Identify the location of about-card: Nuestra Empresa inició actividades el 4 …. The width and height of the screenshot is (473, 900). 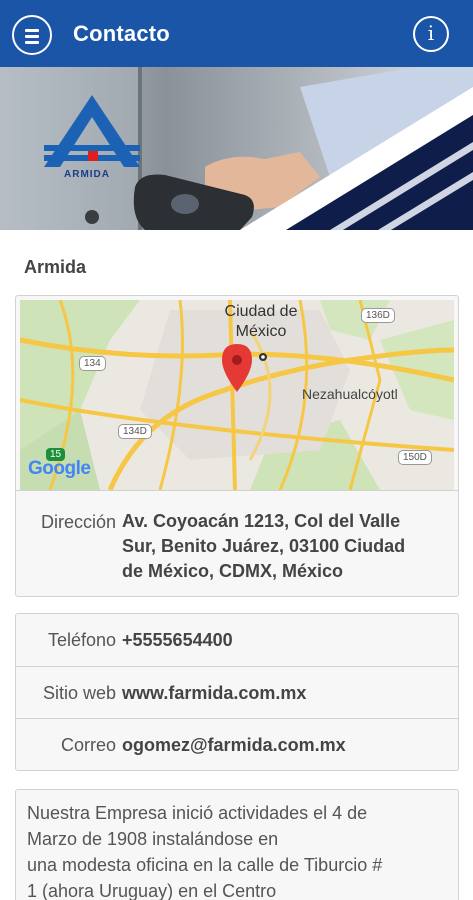
(237, 844).